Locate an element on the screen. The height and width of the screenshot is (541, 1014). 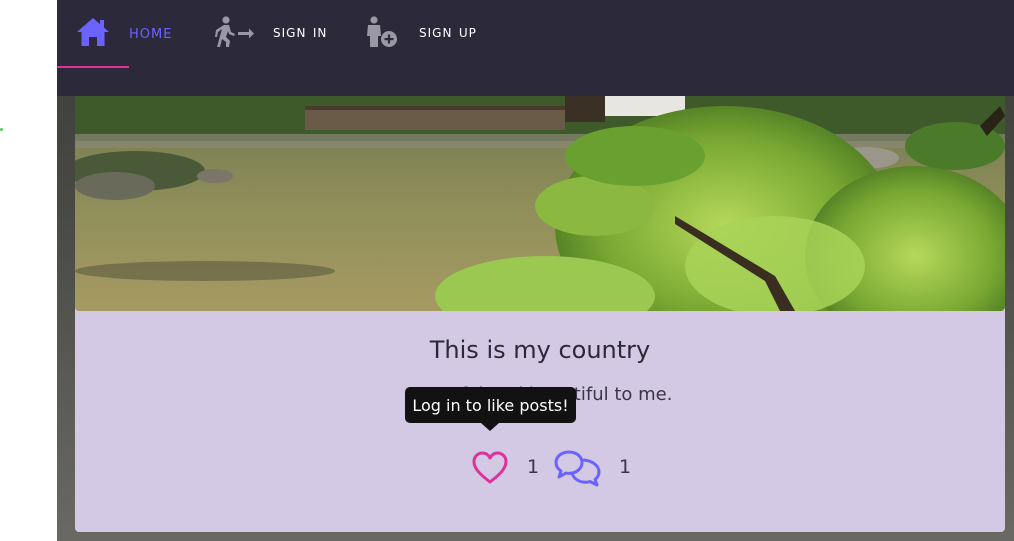
tooltip-arrow is located at coordinates (490, 427).